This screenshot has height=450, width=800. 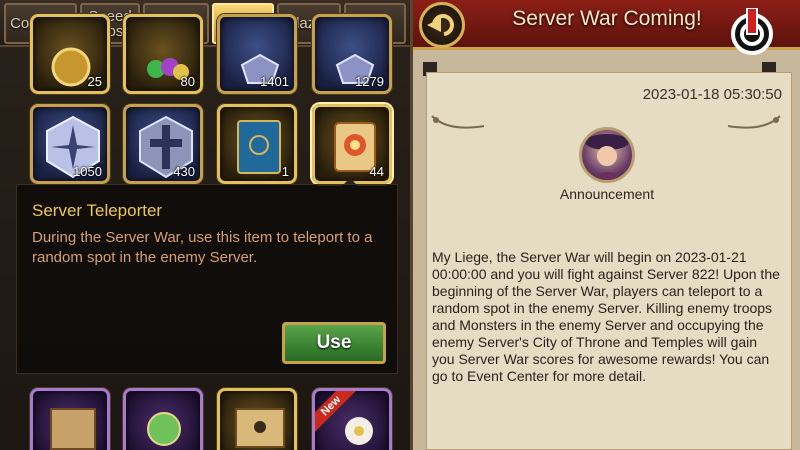 I want to click on item-count: 1279, so click(x=369, y=81).